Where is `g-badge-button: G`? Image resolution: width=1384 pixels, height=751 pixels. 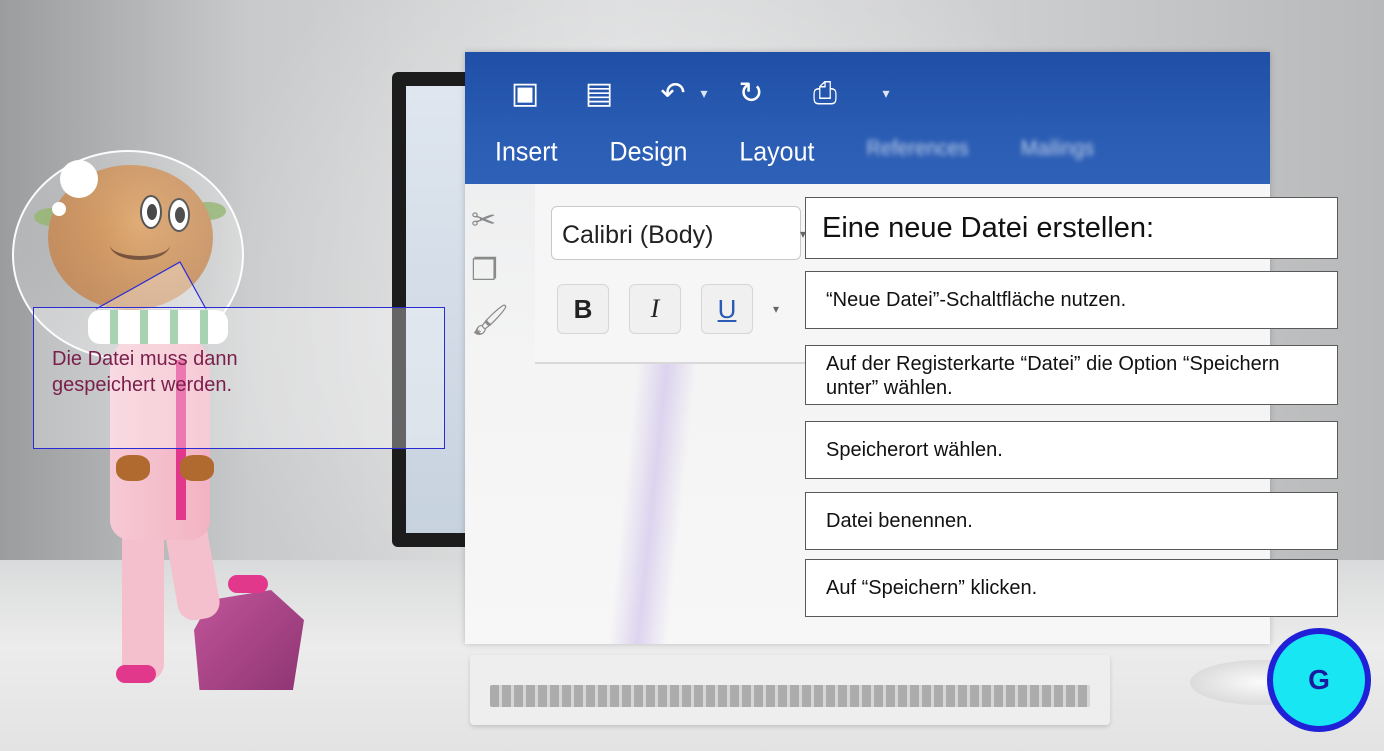
g-badge-button: G is located at coordinates (1319, 680).